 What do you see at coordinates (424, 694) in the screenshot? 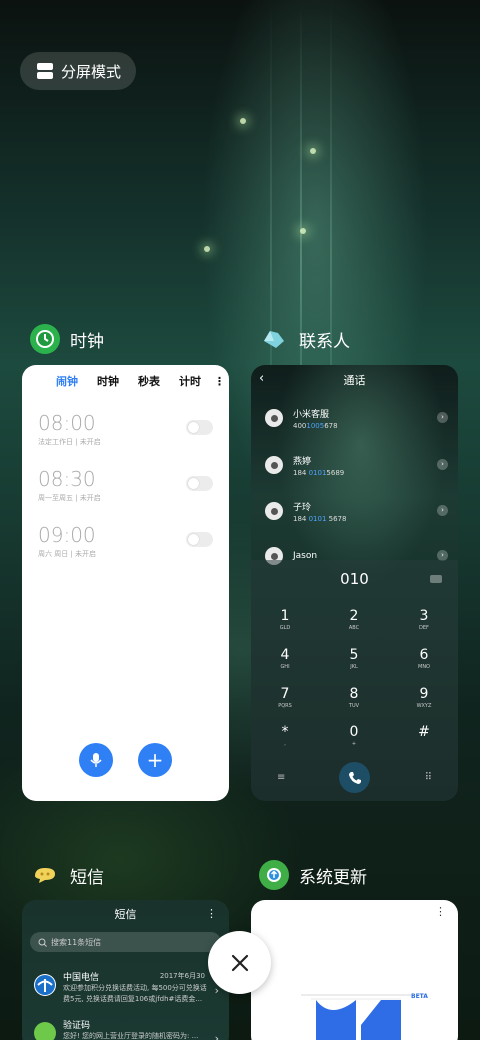
I see `dial-key-digit: 9` at bounding box center [424, 694].